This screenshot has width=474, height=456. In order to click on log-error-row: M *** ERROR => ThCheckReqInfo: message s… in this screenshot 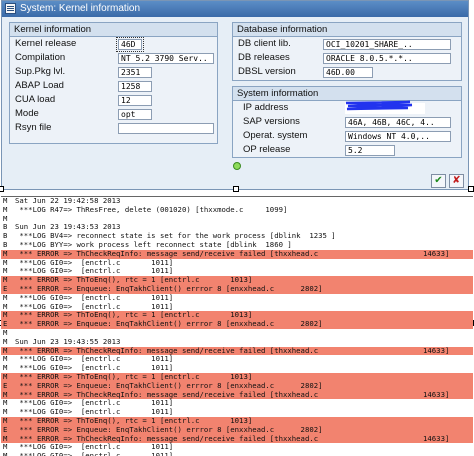, I will do `click(237, 439)`.